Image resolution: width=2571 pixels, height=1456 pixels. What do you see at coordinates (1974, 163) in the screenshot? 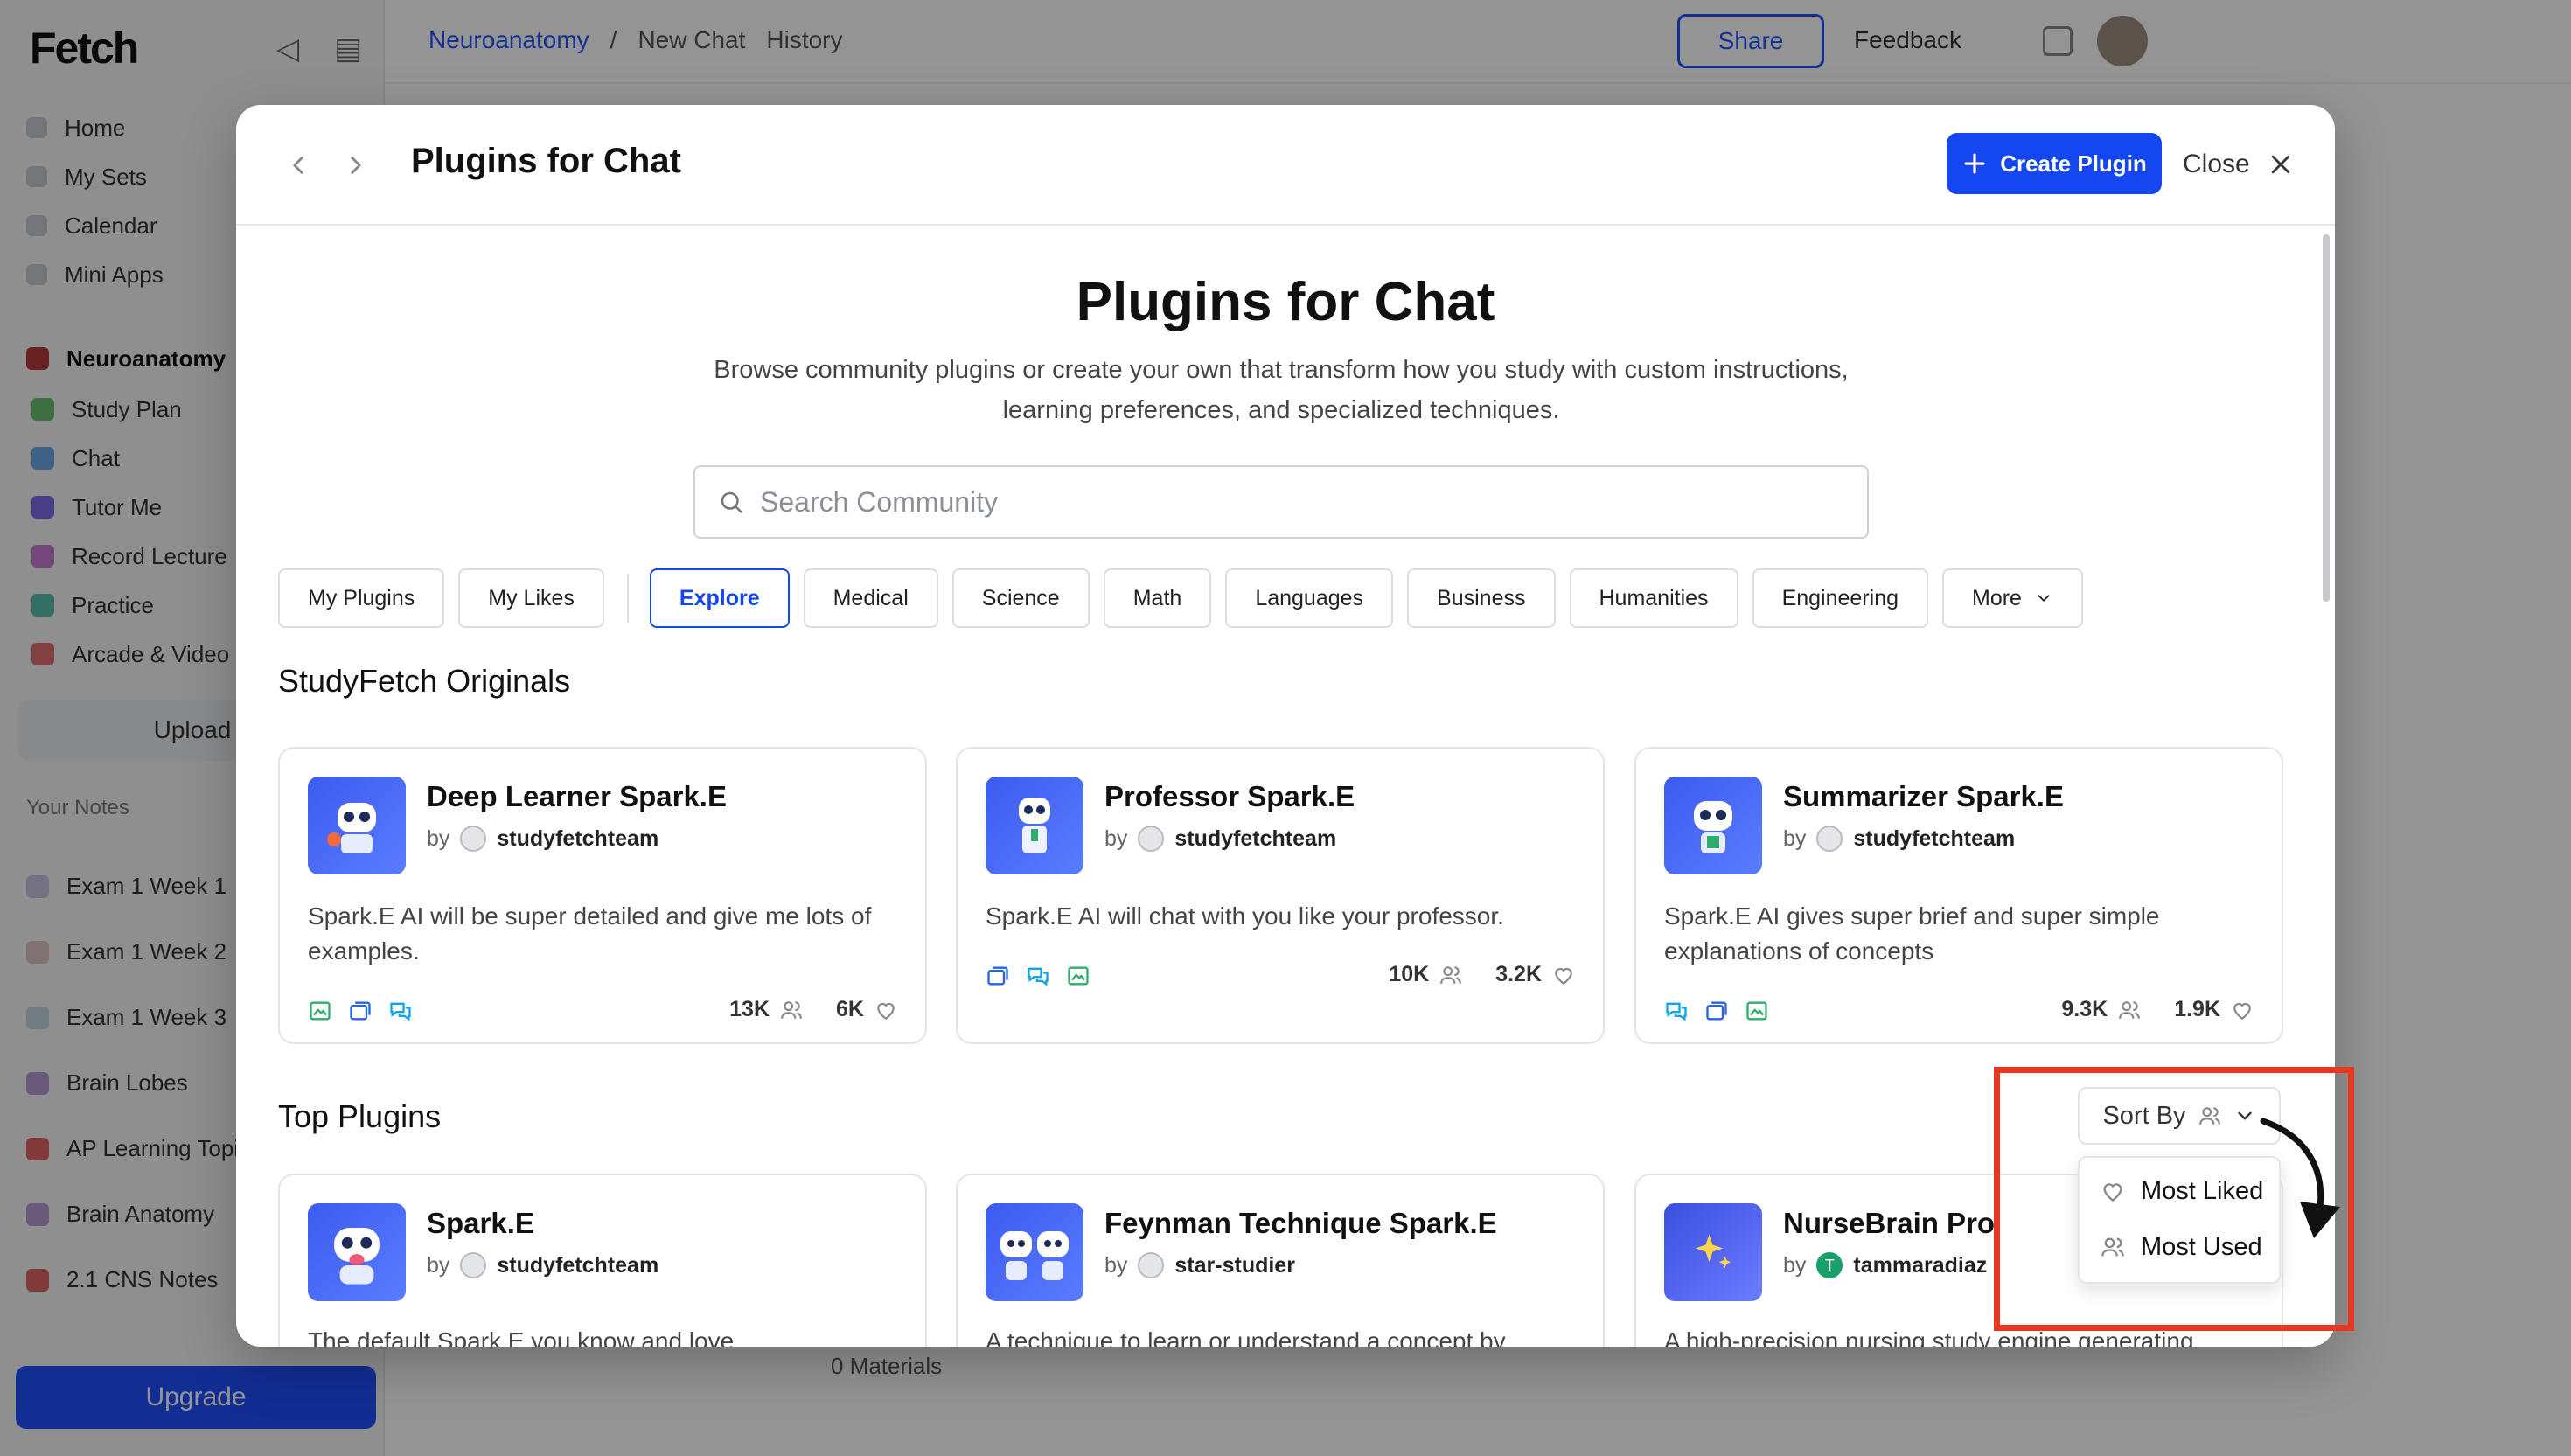
I see `plus-icon` at bounding box center [1974, 163].